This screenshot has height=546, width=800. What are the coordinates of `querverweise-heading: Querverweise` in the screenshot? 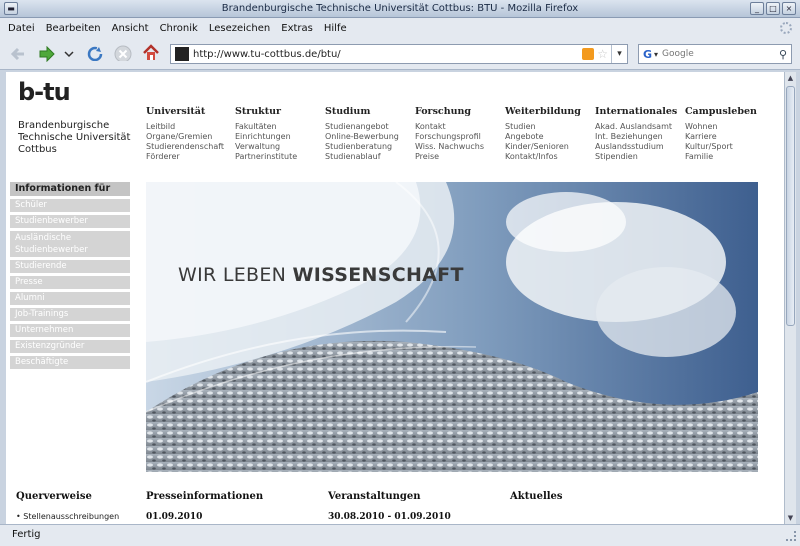 It's located at (54, 496).